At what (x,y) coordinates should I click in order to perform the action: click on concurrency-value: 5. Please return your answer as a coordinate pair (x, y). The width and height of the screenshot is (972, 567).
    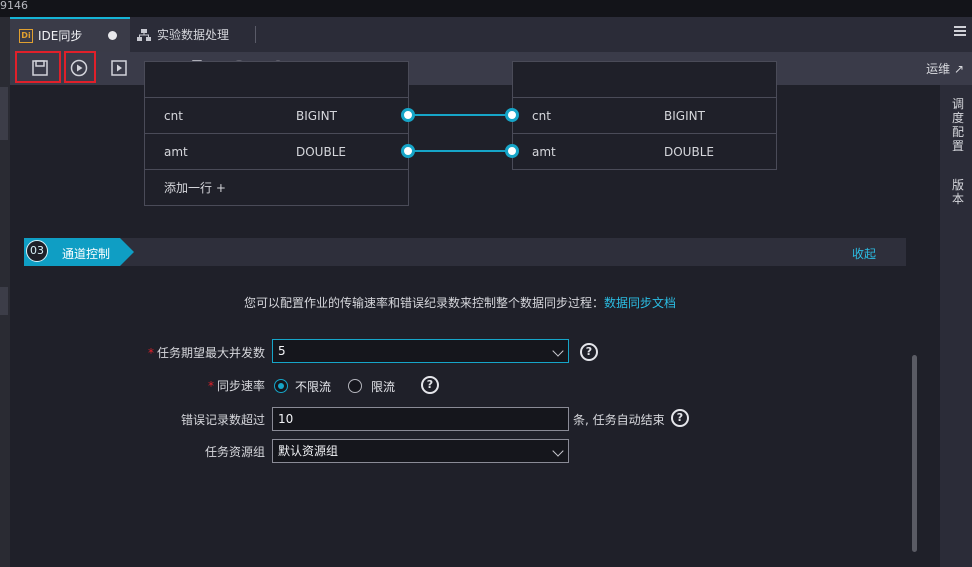
    Looking at the image, I should click on (282, 351).